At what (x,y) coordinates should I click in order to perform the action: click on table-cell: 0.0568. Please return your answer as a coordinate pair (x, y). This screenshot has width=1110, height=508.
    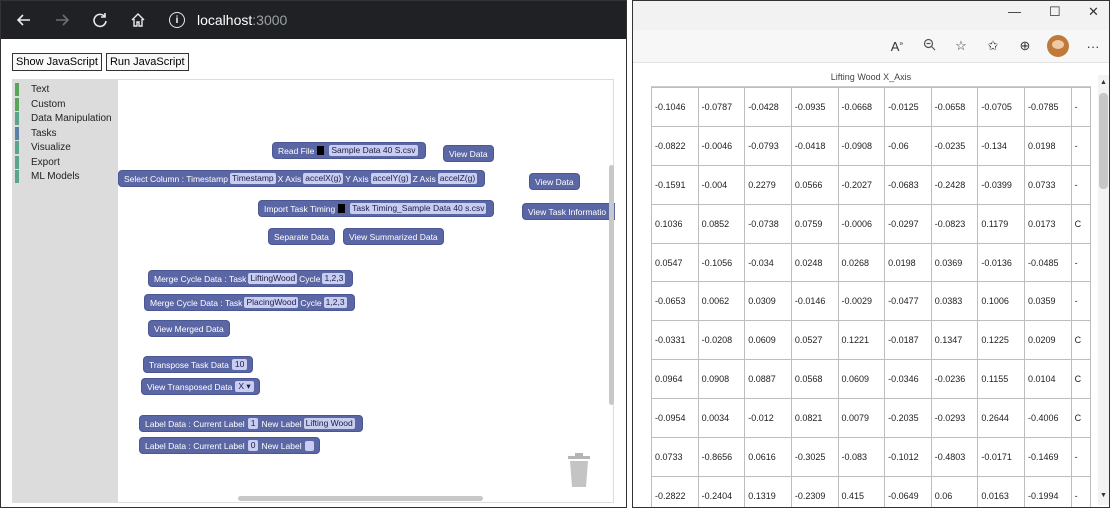
    Looking at the image, I should click on (814, 379).